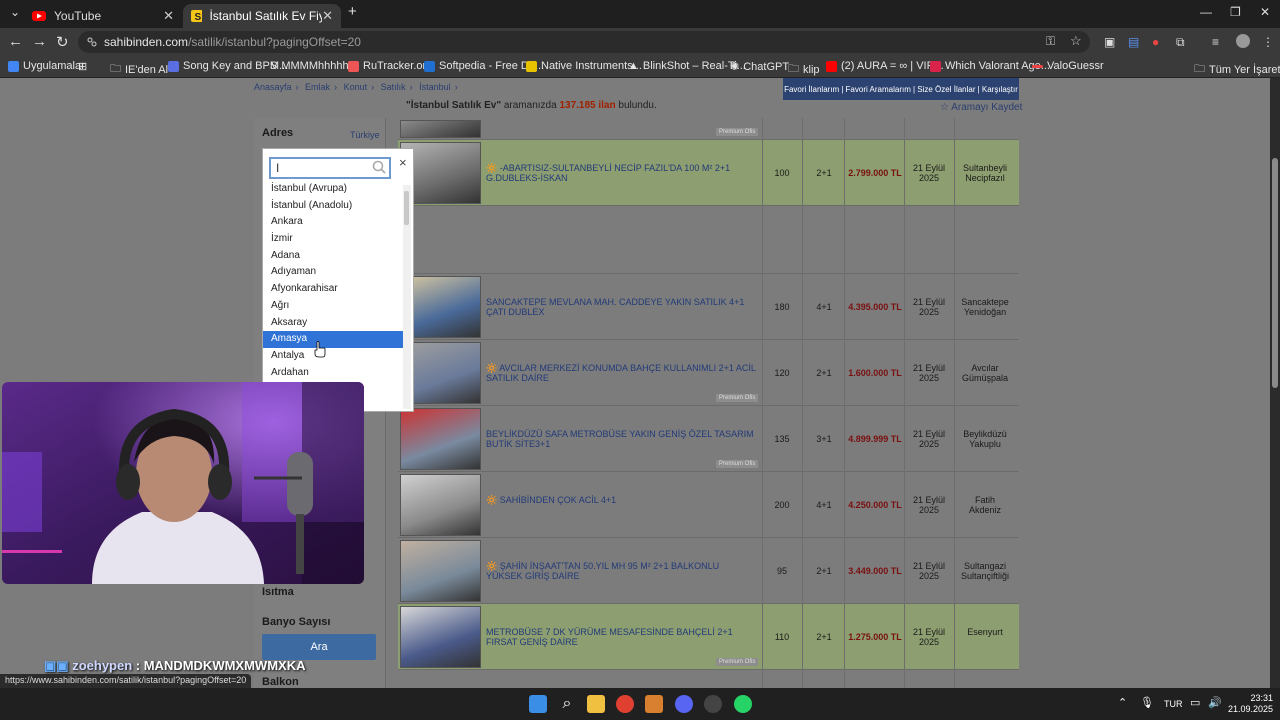 Image resolution: width=1280 pixels, height=720 pixels. What do you see at coordinates (621, 500) in the screenshot?
I see `listing-title: 🔆 SAHİBİNDEN ÇOK ACİL 4+1` at bounding box center [621, 500].